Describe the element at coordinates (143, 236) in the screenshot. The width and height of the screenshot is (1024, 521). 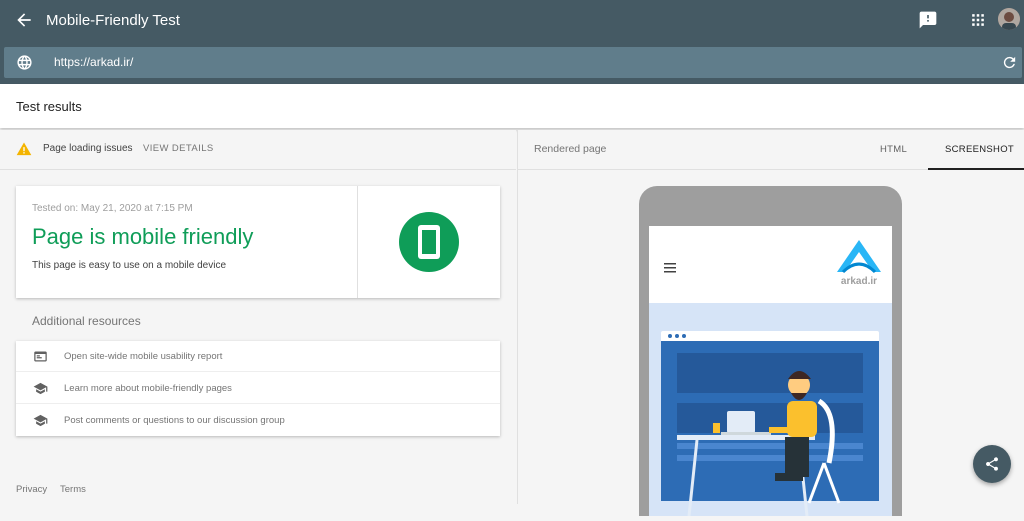
I see `result-headline: Page is mobile friendly` at that location.